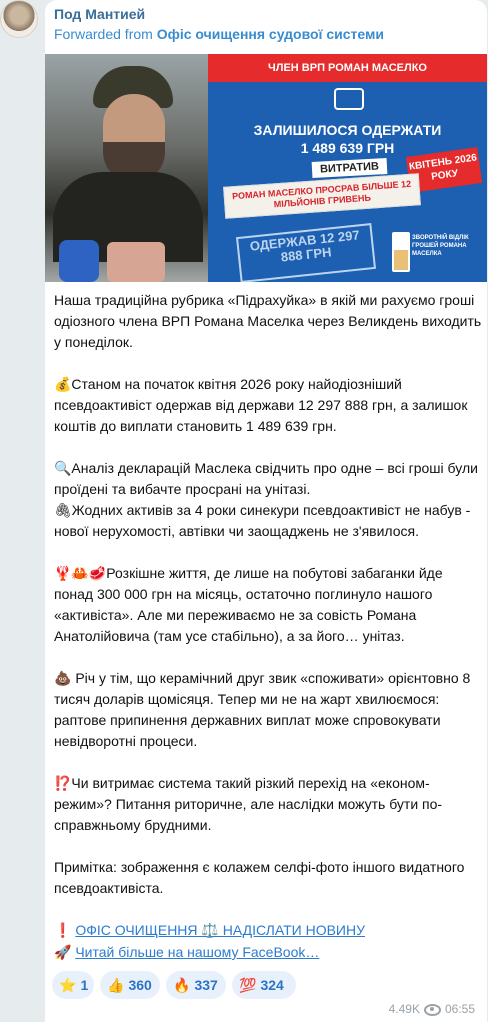 The height and width of the screenshot is (1022, 488). I want to click on footer-line-1: ❗ ОФІС ОЧИЩЕННЯ ⚖️ НАДІСЛАТИ НОВИНУ, so click(209, 930).